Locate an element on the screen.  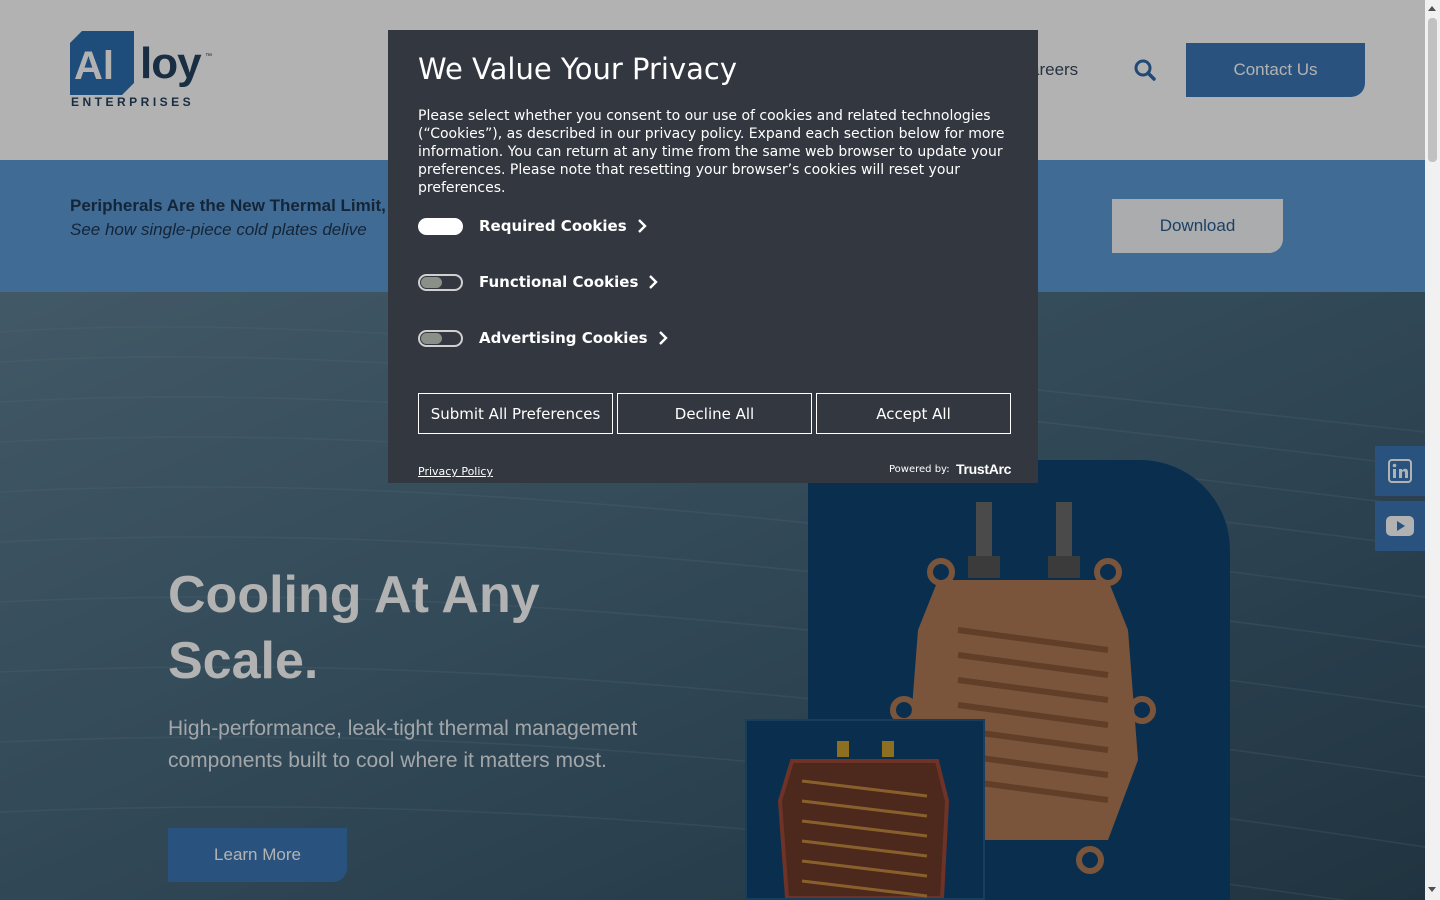
cookie-category-functional: Functional Cookies is located at coordinates (538, 282).